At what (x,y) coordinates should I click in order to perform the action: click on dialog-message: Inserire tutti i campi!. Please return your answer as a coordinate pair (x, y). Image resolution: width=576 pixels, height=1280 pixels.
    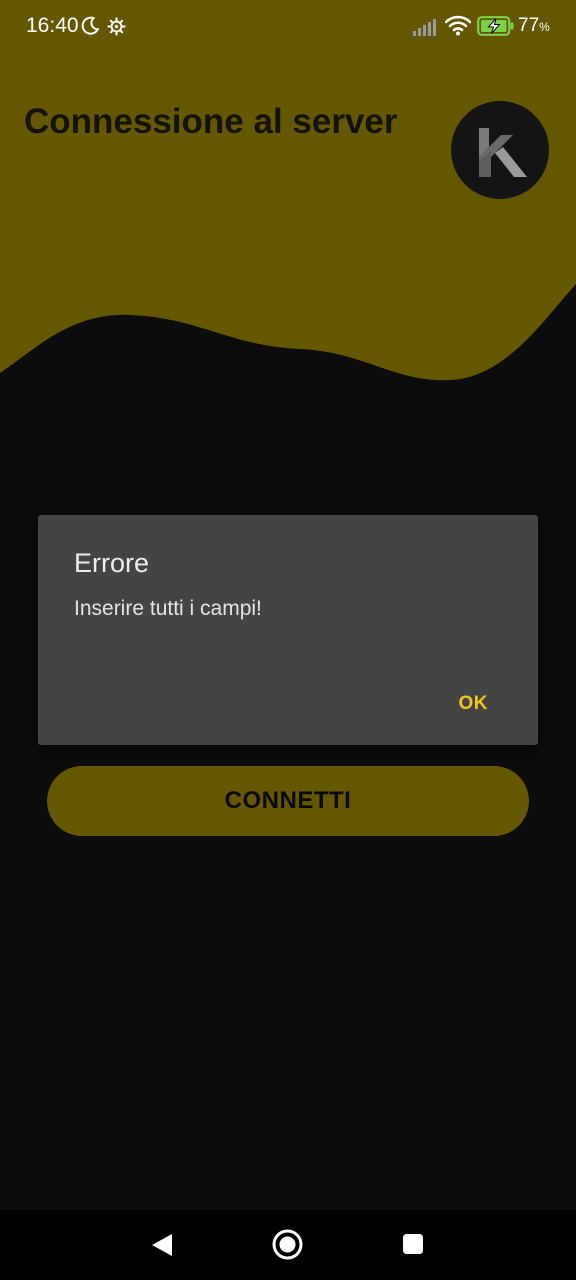
    Looking at the image, I should click on (168, 608).